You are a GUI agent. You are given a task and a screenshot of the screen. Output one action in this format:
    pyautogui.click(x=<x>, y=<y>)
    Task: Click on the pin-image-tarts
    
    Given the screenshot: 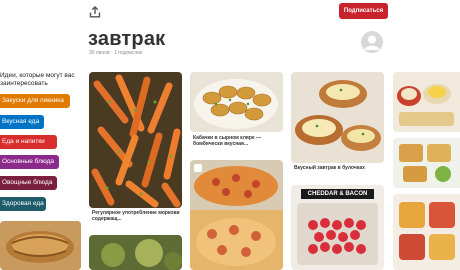 What is the action you would take?
    pyautogui.click(x=426, y=232)
    